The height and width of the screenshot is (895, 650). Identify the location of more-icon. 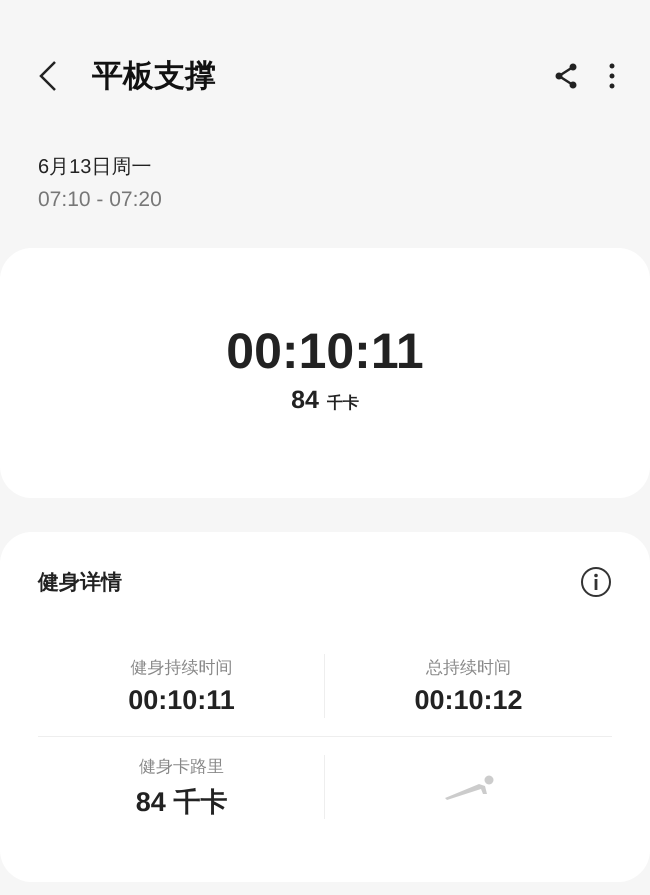
(612, 76).